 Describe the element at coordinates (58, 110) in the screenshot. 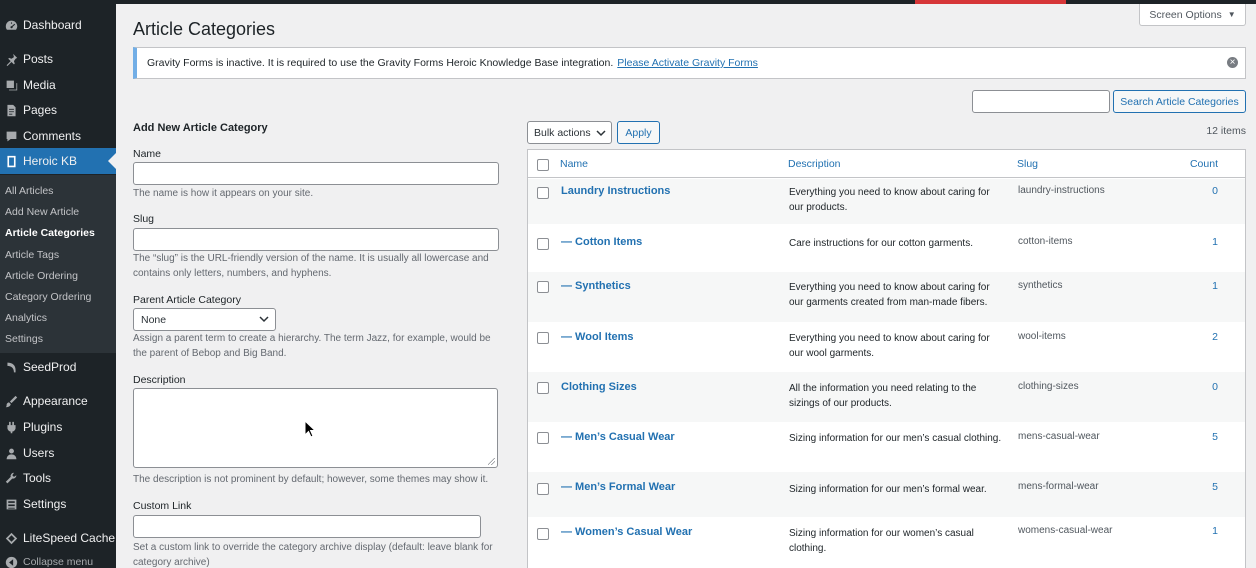

I see `sidebar-item-pages: Pages` at that location.